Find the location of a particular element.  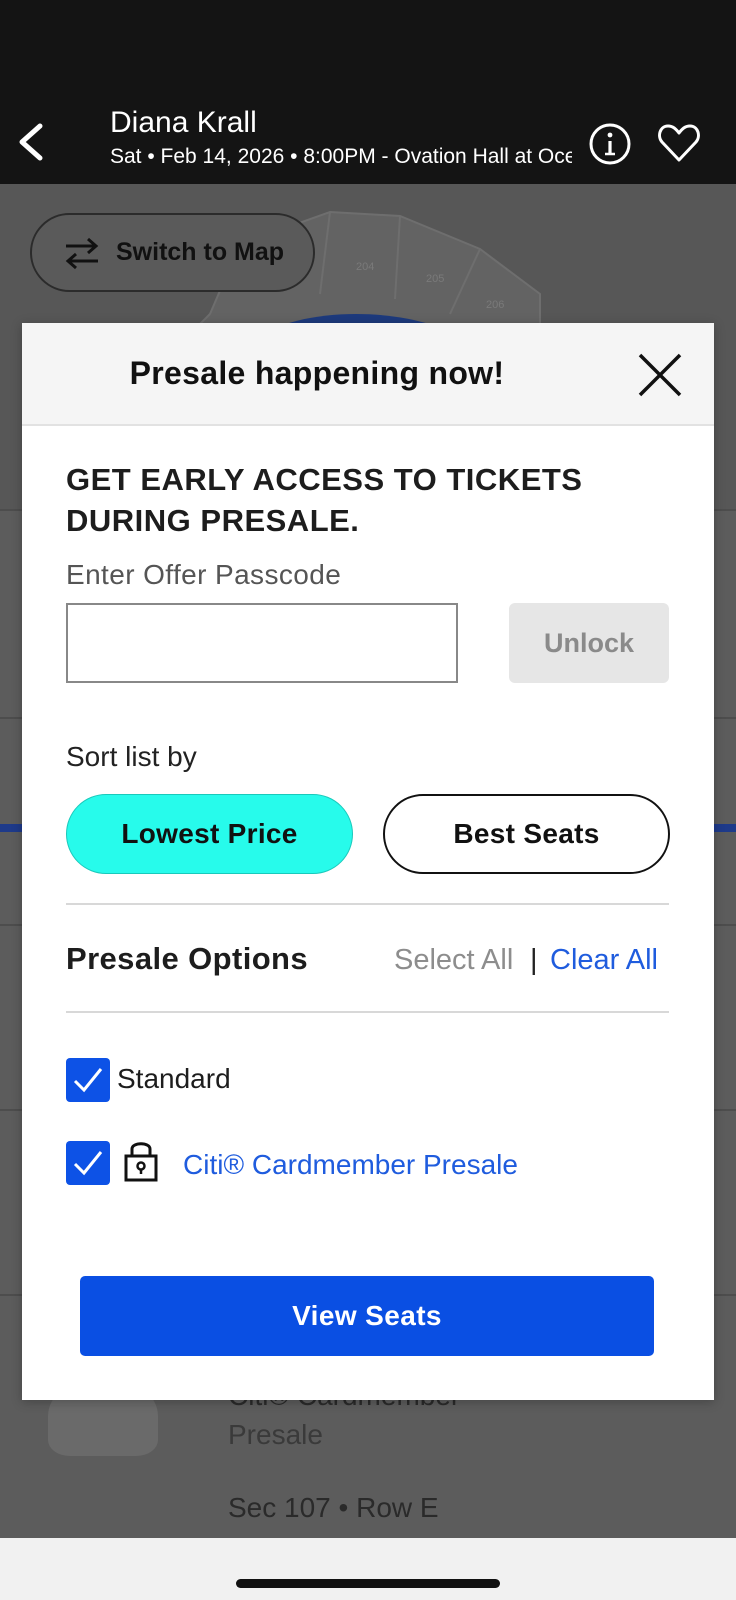

event-title: Diana Krall is located at coordinates (183, 122).